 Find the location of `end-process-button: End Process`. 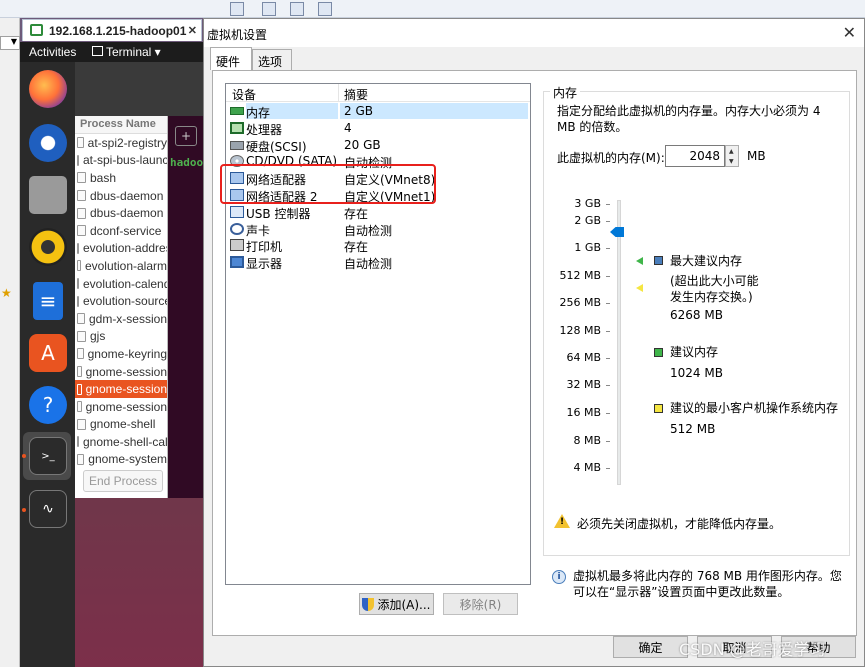

end-process-button: End Process is located at coordinates (123, 481).